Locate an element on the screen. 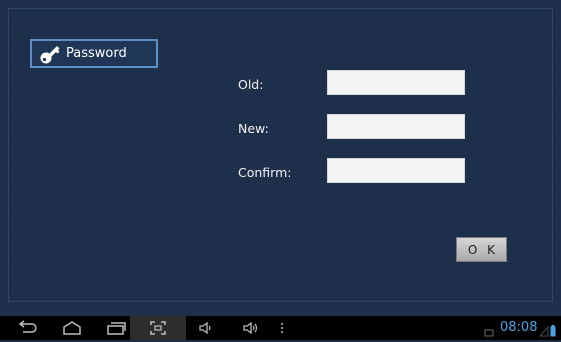 The height and width of the screenshot is (342, 561). confirm-password-label: Confirm: is located at coordinates (265, 172).